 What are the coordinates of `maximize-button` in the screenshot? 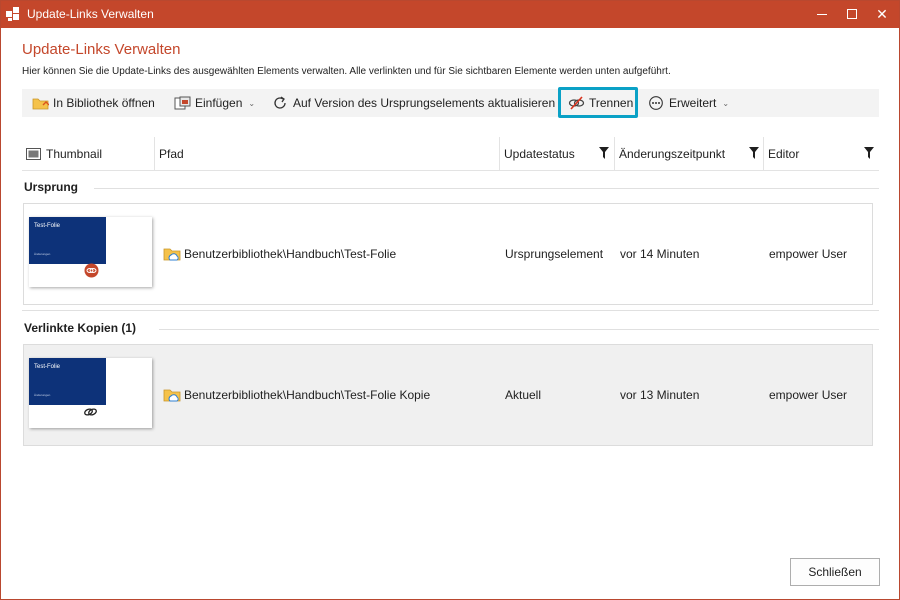 It's located at (852, 14).